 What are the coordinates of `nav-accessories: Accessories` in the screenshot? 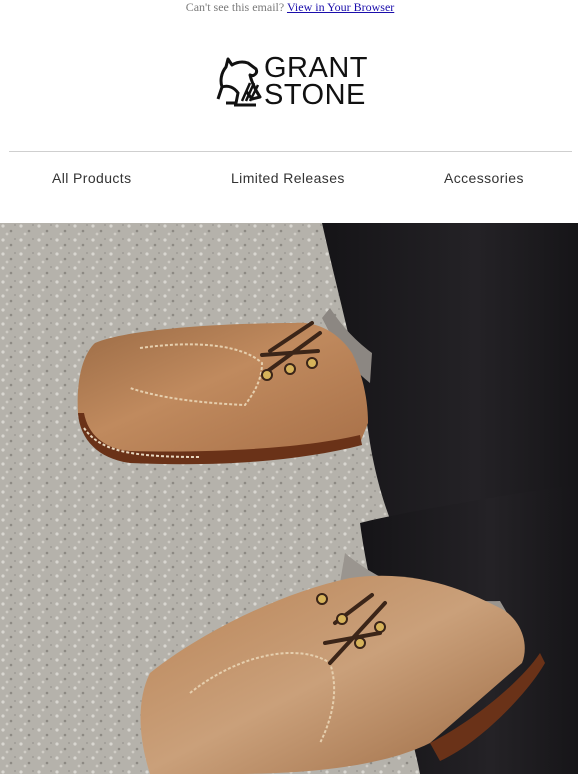 It's located at (484, 178).